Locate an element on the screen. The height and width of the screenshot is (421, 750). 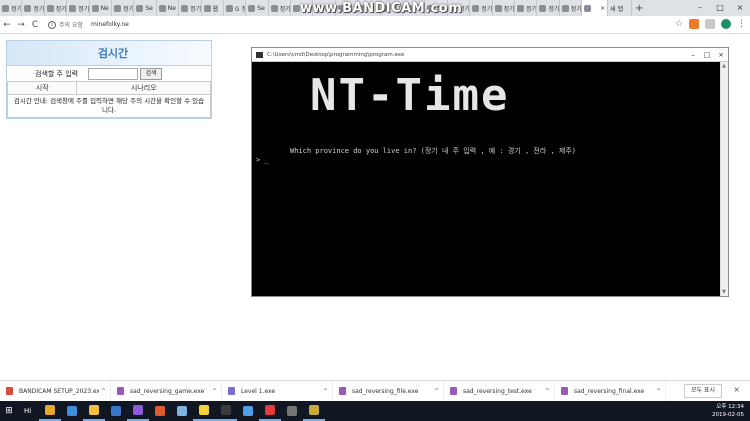
search-button: 검색 is located at coordinates (151, 73).